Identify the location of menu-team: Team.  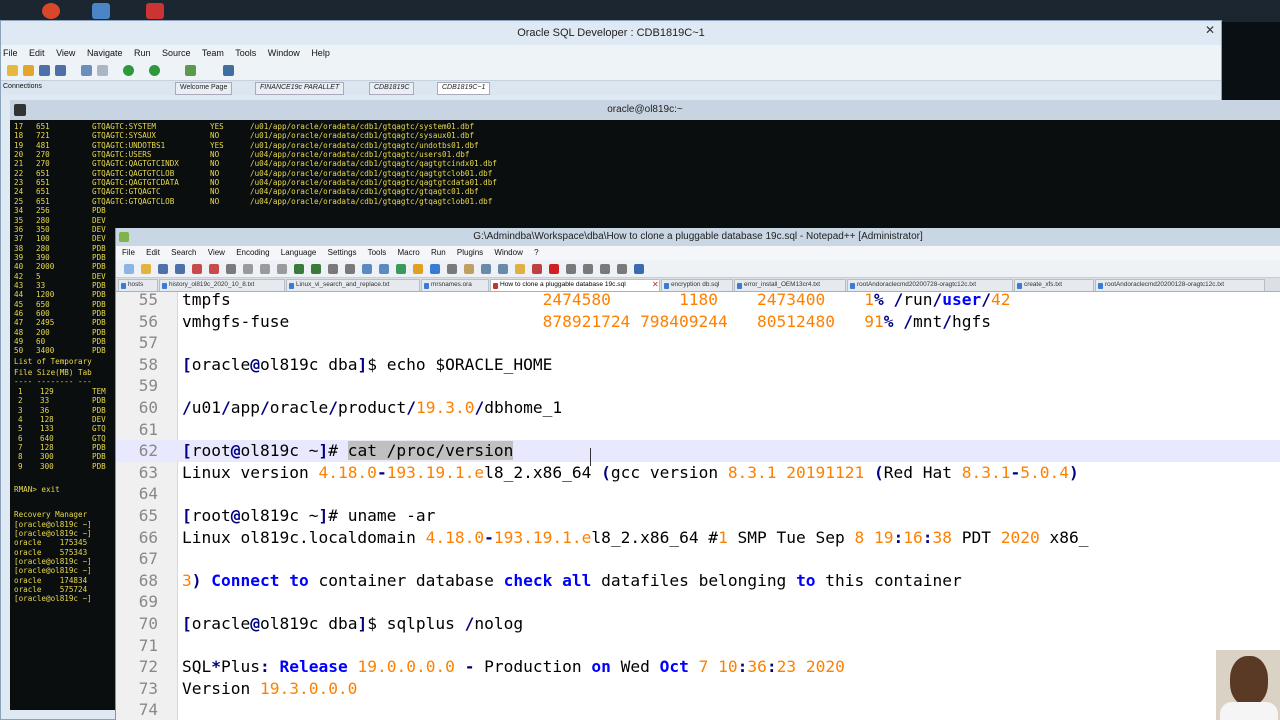
(213, 53).